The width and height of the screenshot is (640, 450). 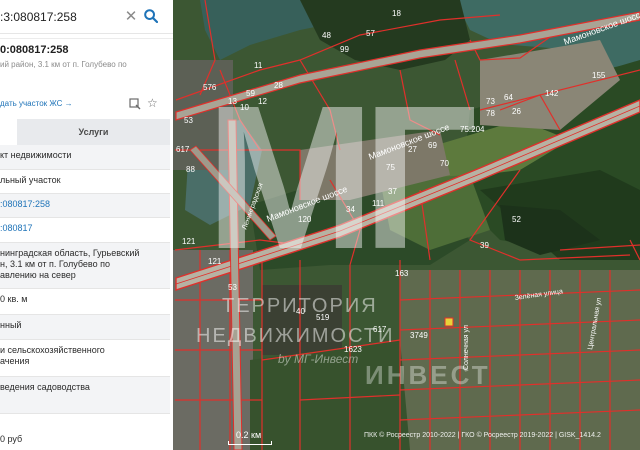 What do you see at coordinates (85, 202) in the screenshot?
I see `detail-value: :080817:258` at bounding box center [85, 202].